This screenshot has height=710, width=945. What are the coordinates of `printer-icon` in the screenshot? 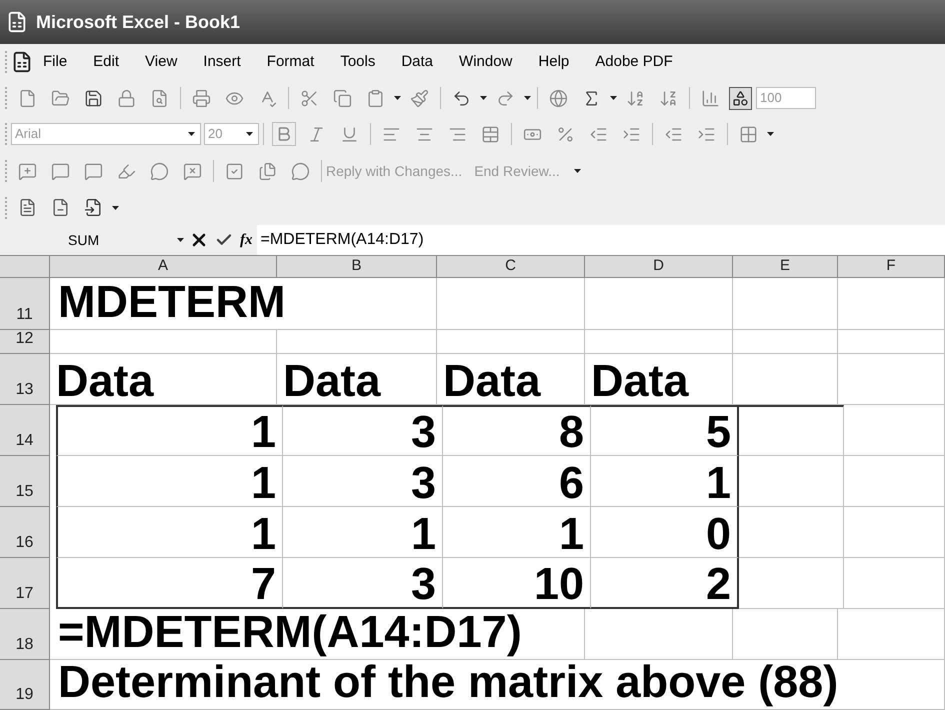 It's located at (201, 98).